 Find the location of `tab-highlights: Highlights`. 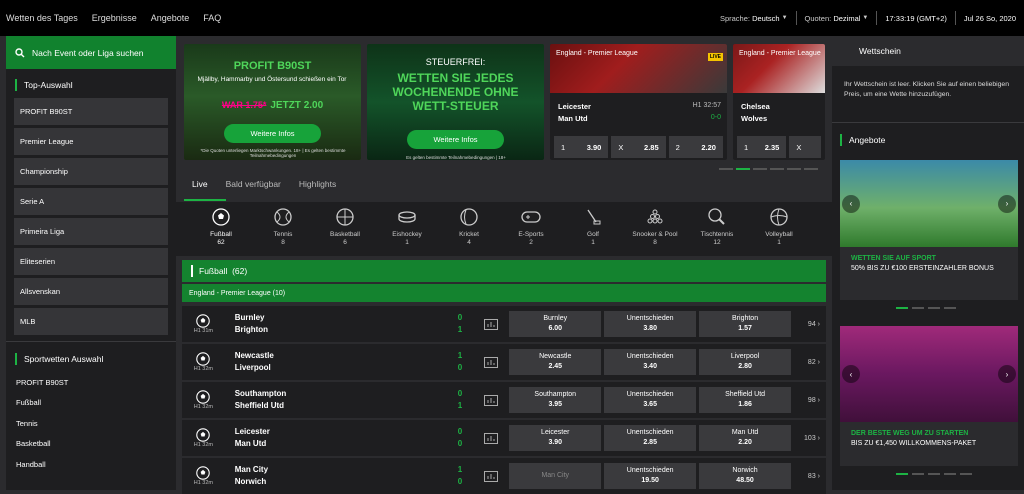

tab-highlights: Highlights is located at coordinates (317, 184).